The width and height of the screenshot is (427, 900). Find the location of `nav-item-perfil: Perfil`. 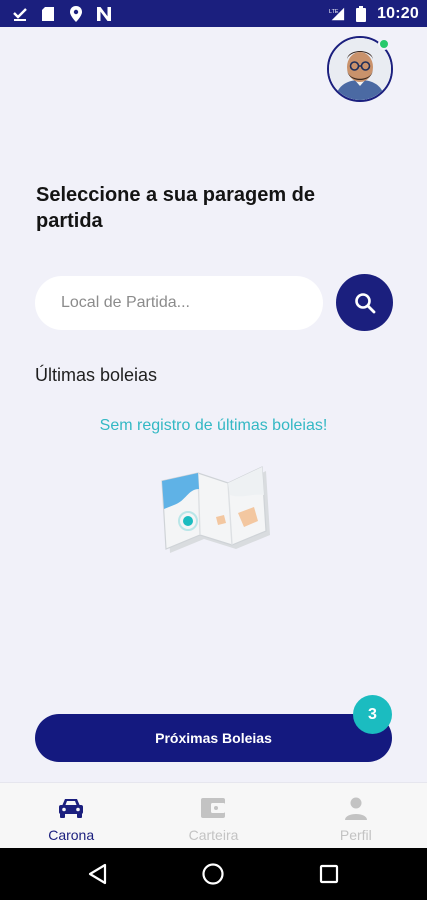

nav-item-perfil: Perfil is located at coordinates (356, 815).